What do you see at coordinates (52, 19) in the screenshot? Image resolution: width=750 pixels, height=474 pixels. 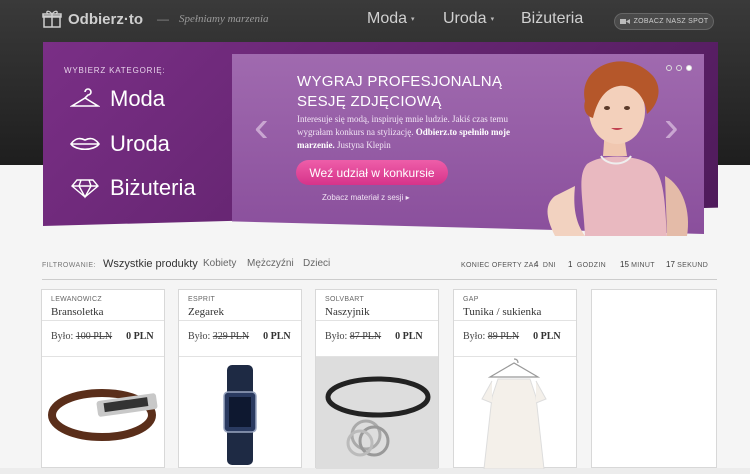 I see `gift-icon` at bounding box center [52, 19].